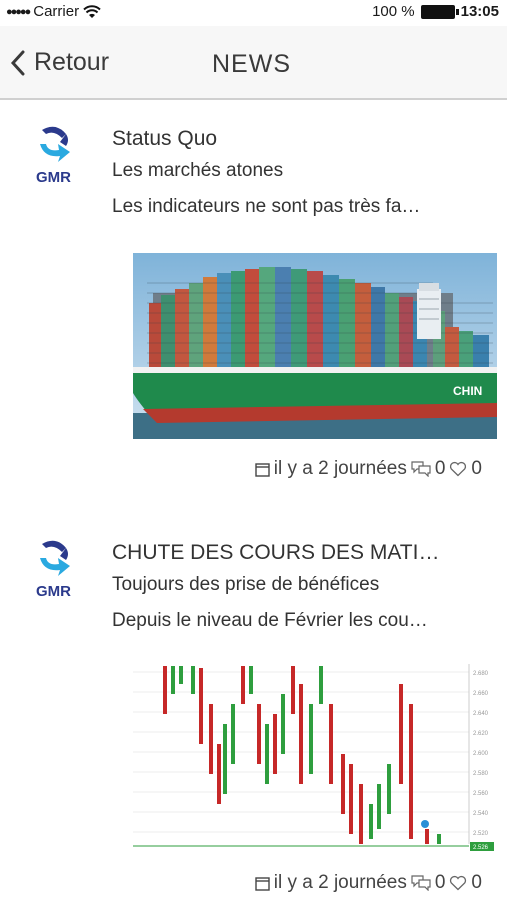 The image size is (507, 900). What do you see at coordinates (481, 714) in the screenshot?
I see `axis-tick-label: 2.640` at bounding box center [481, 714].